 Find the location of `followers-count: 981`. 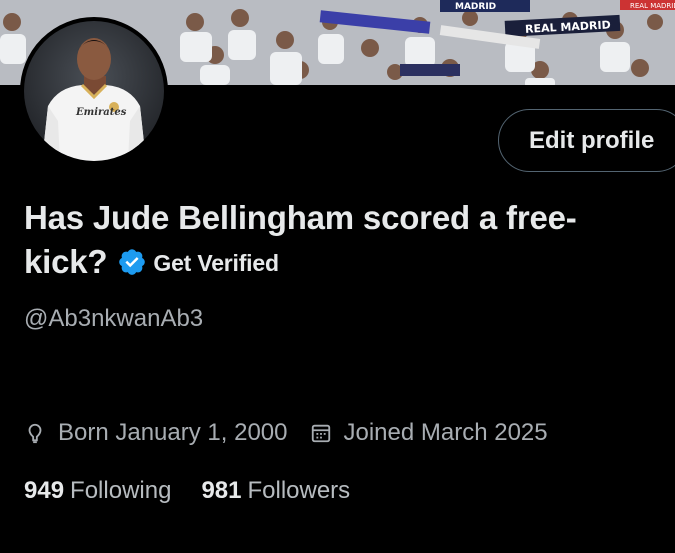

followers-count: 981 is located at coordinates (221, 490).